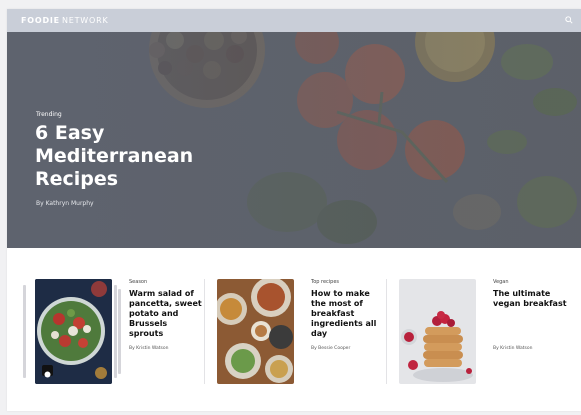  I want to click on recipe-category: Vegan, so click(501, 282).